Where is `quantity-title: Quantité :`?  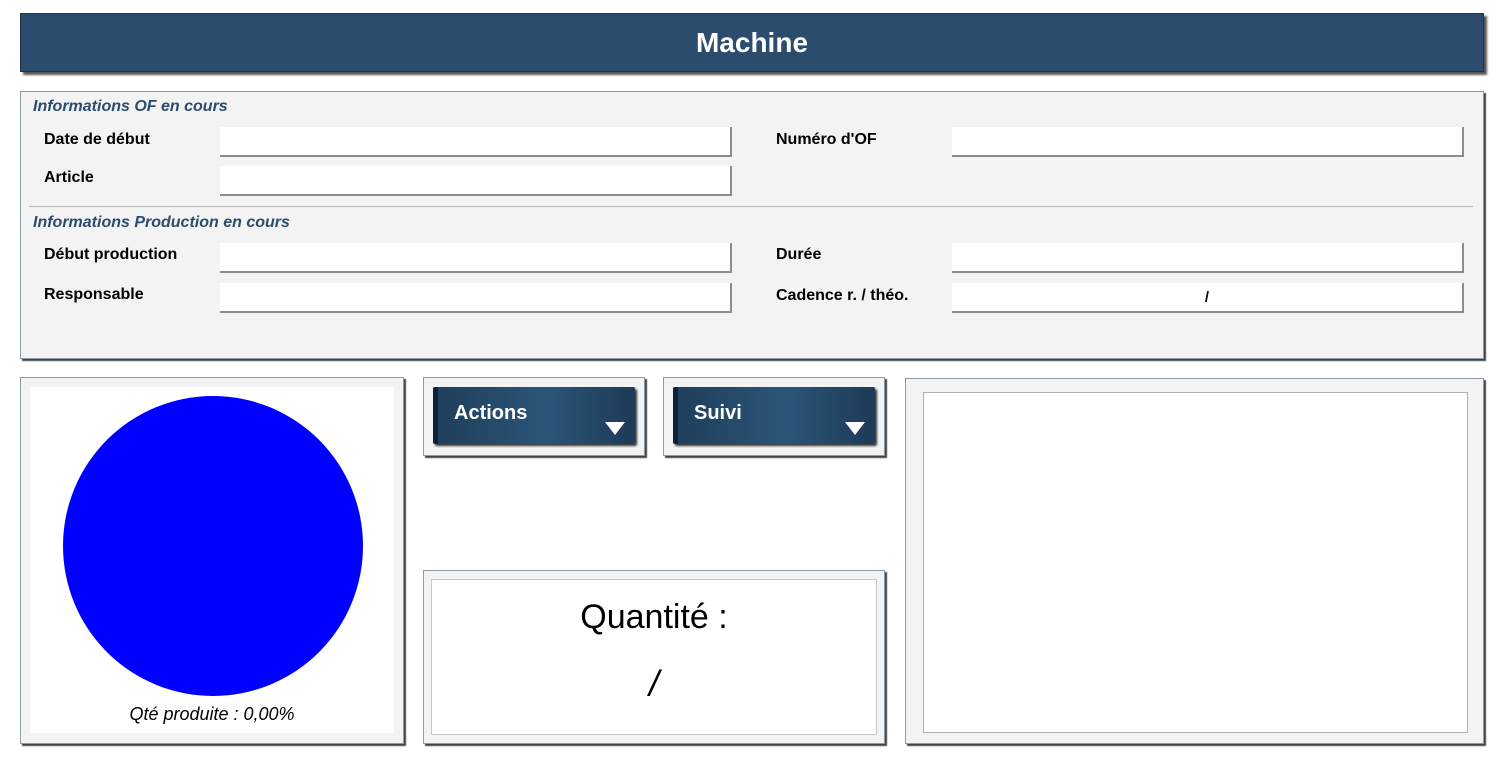
quantity-title: Quantité : is located at coordinates (654, 617).